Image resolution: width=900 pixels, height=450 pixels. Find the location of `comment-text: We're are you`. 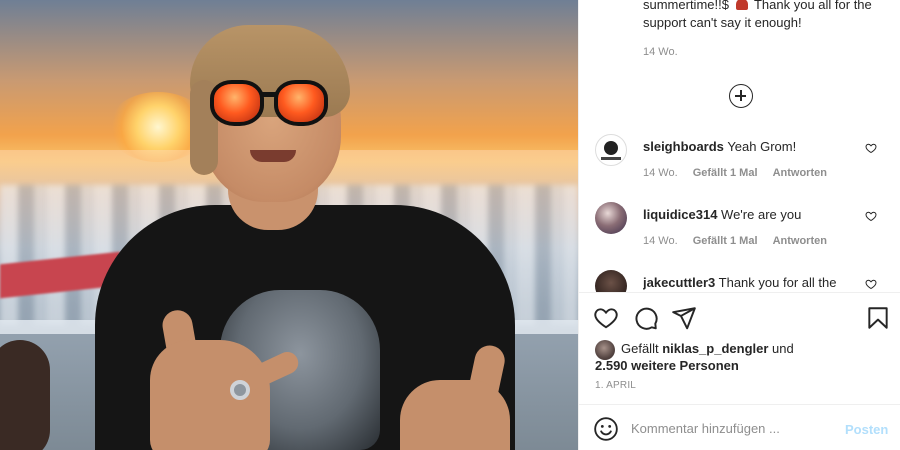

comment-text: We're are you is located at coordinates (761, 214).